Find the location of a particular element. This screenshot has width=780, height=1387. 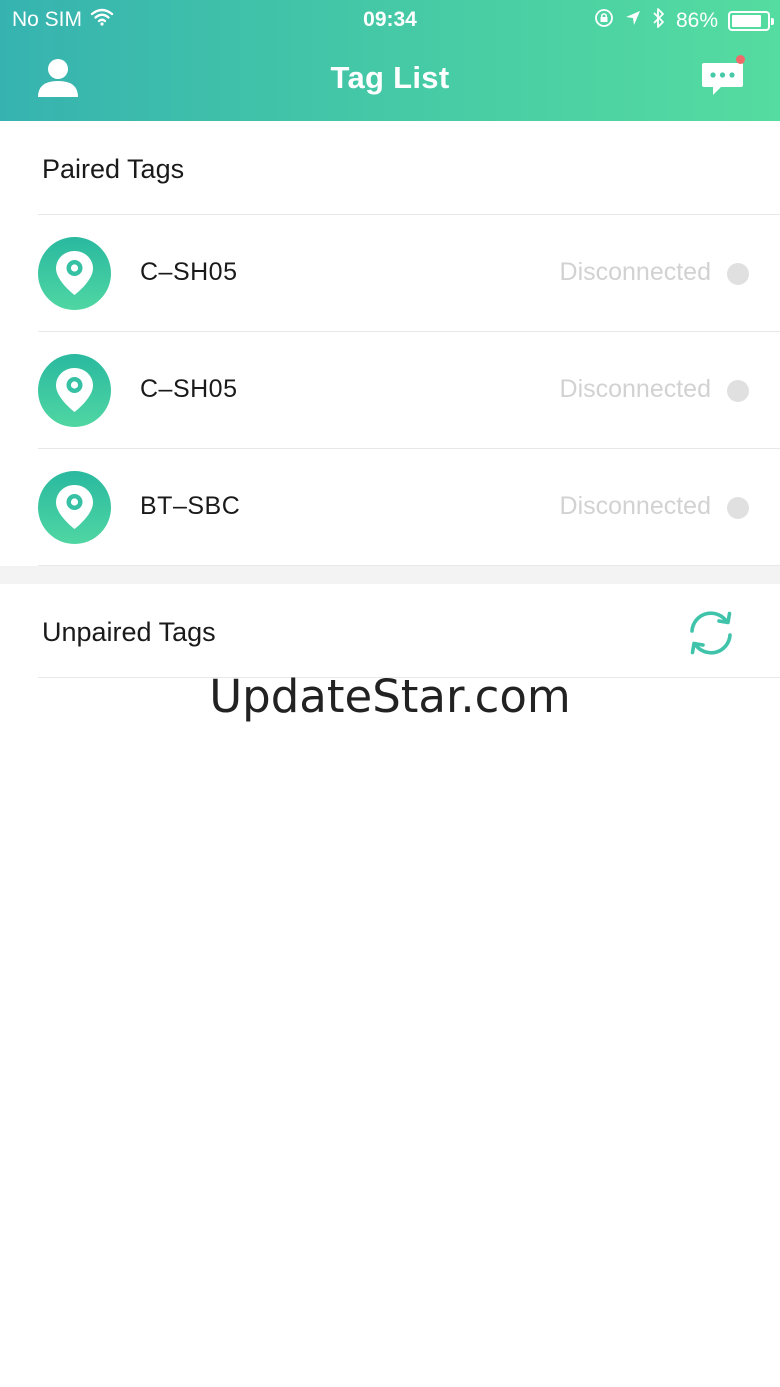

refresh-icon is located at coordinates (711, 633).